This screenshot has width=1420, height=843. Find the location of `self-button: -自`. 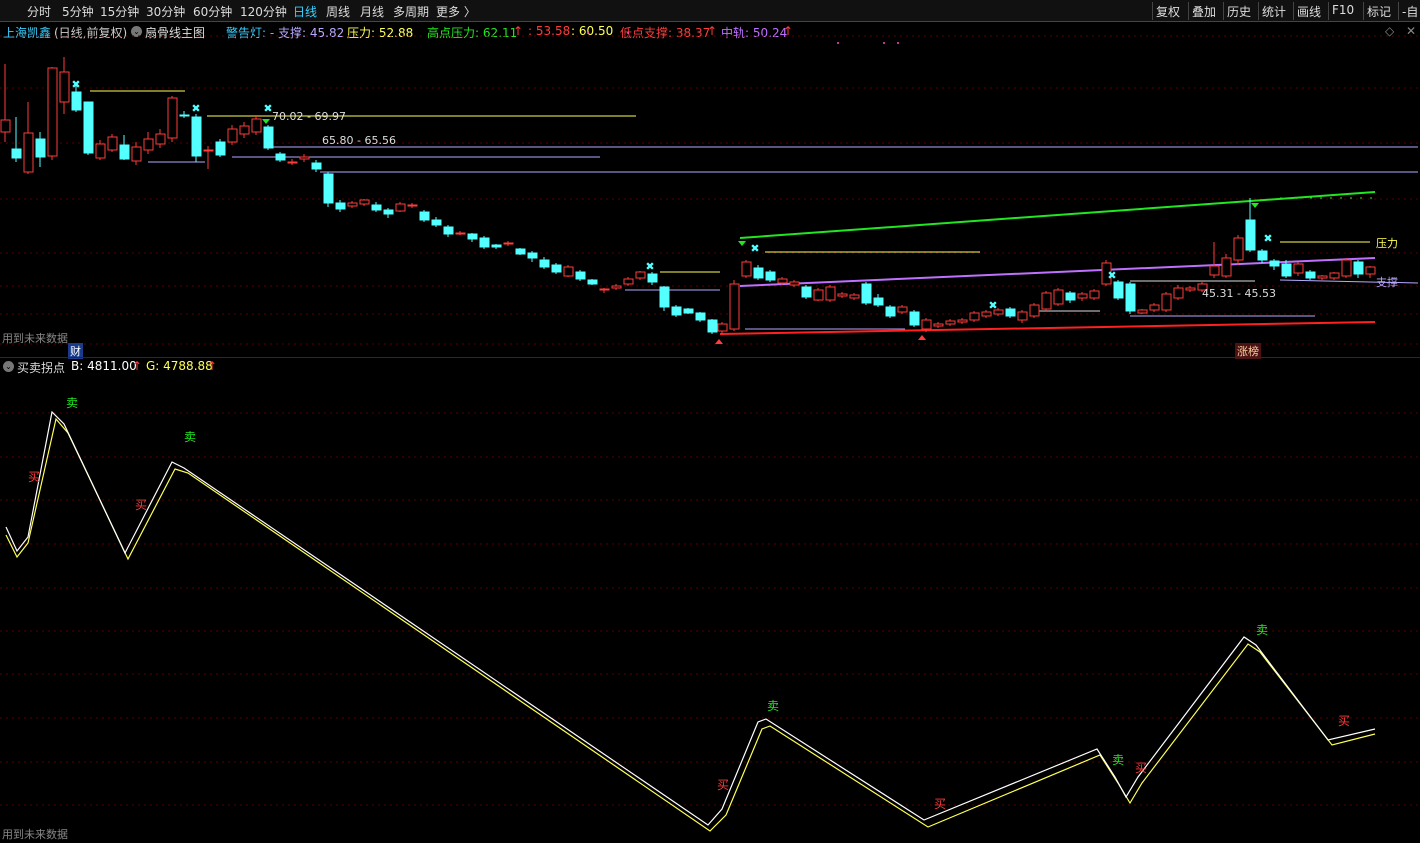

self-button: -自 is located at coordinates (1409, 11).